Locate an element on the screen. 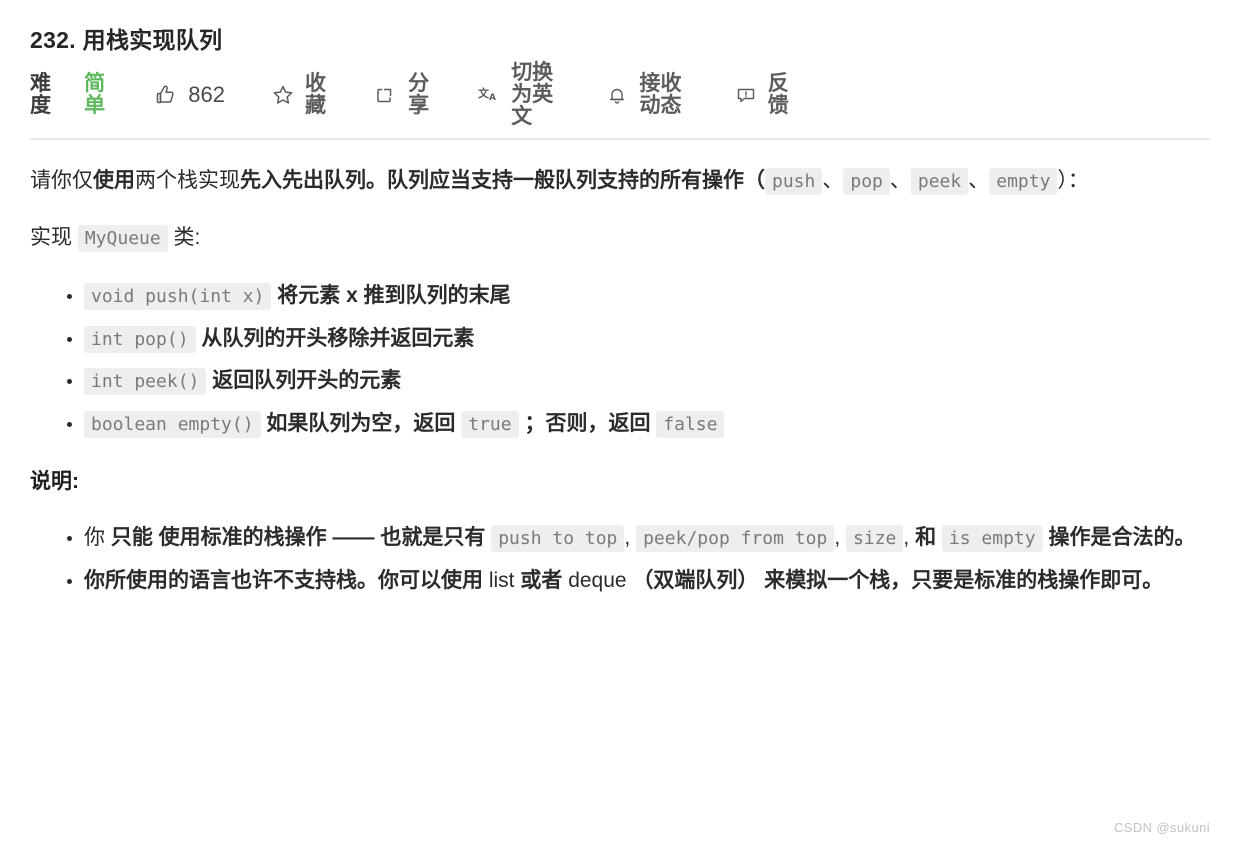 The image size is (1240, 847). code-push-to-top: push to top is located at coordinates (558, 539).